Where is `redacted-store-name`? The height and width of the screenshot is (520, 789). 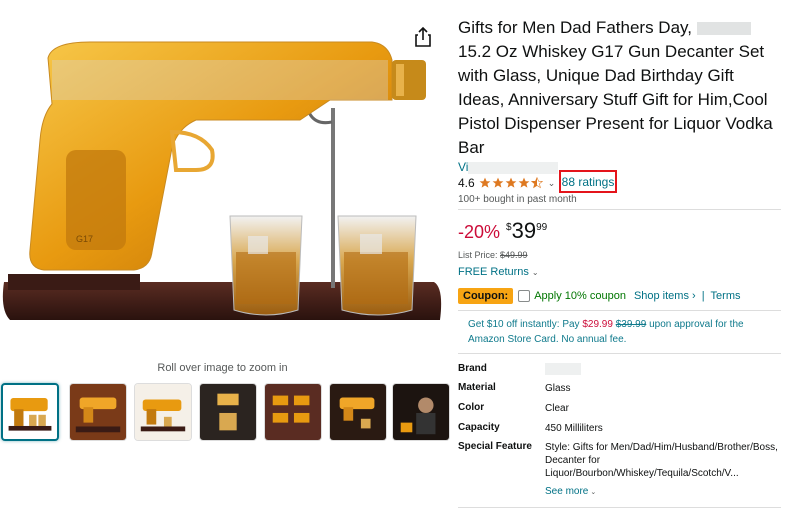 redacted-store-name is located at coordinates (513, 167).